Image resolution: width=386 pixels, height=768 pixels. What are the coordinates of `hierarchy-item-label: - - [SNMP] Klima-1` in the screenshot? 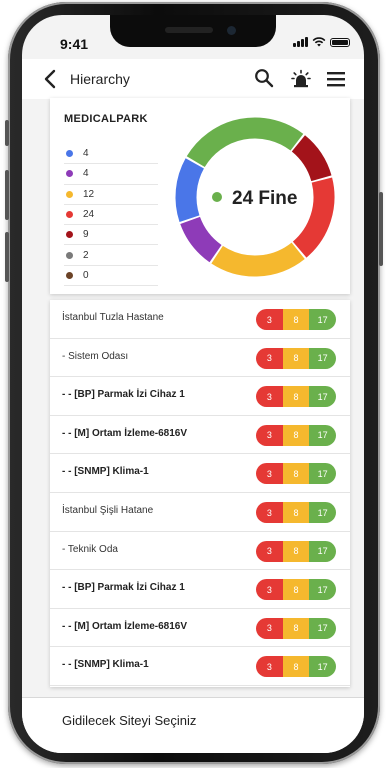 It's located at (105, 472).